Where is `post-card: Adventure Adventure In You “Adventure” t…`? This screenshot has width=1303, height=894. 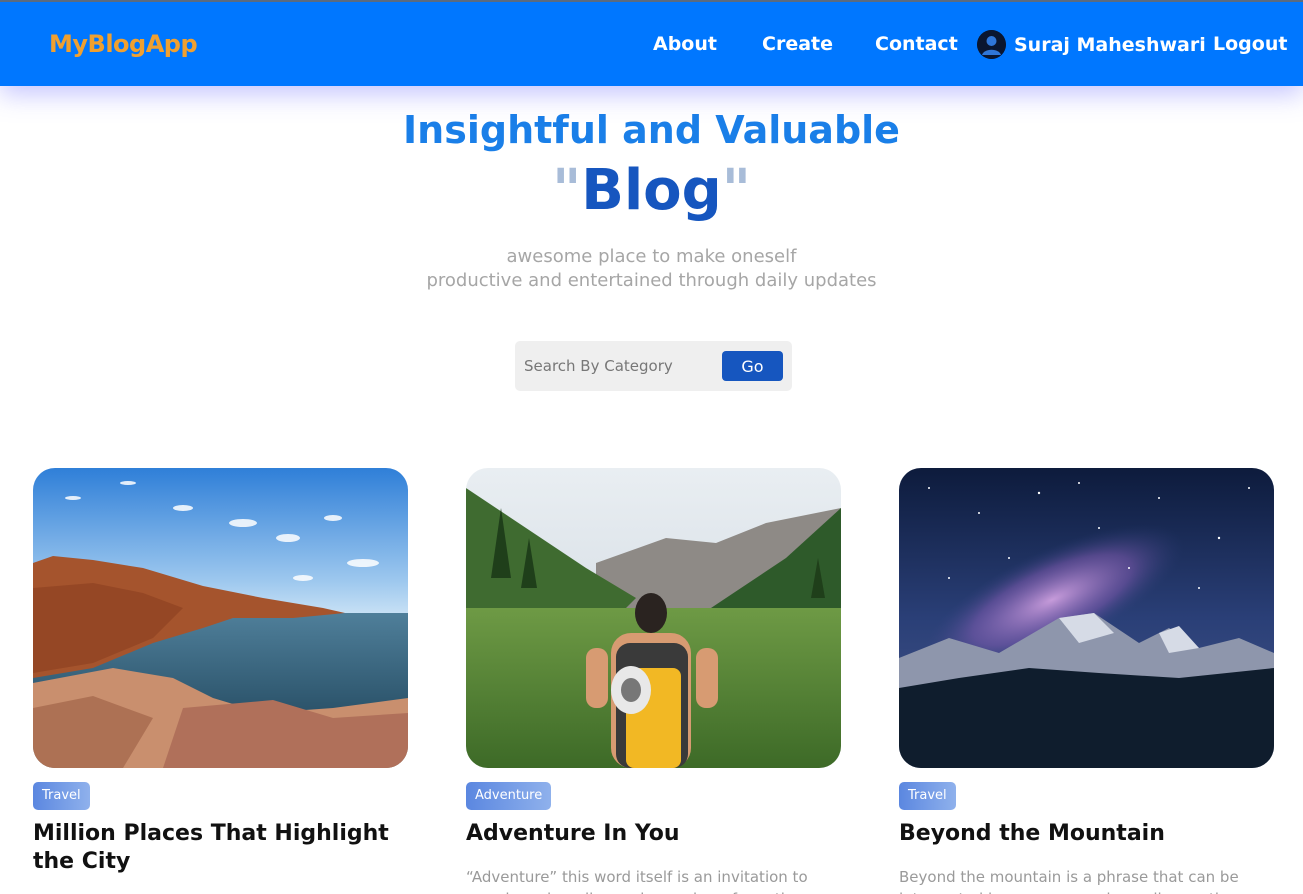
post-card: Adventure Adventure In You “Adventure” t… is located at coordinates (653, 681).